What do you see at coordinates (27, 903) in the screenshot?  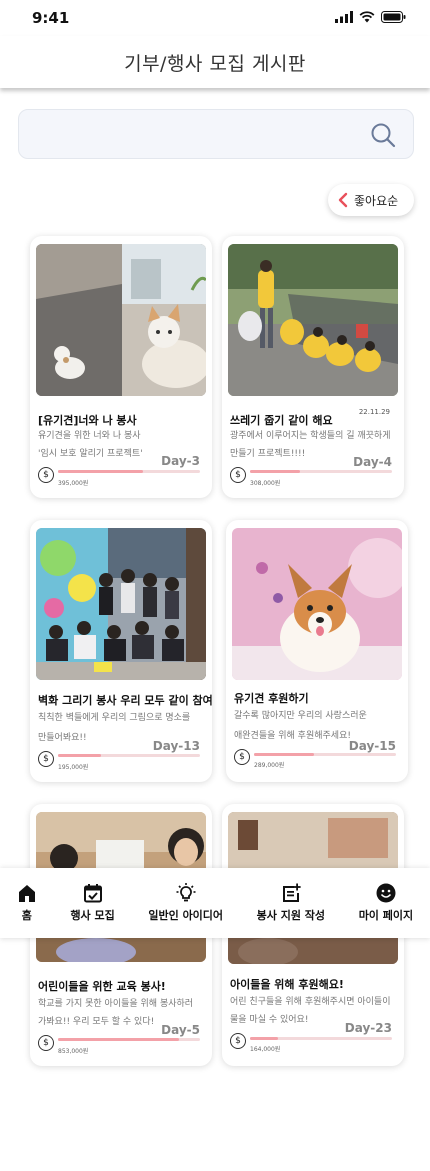 I see `nav-home: 홈` at bounding box center [27, 903].